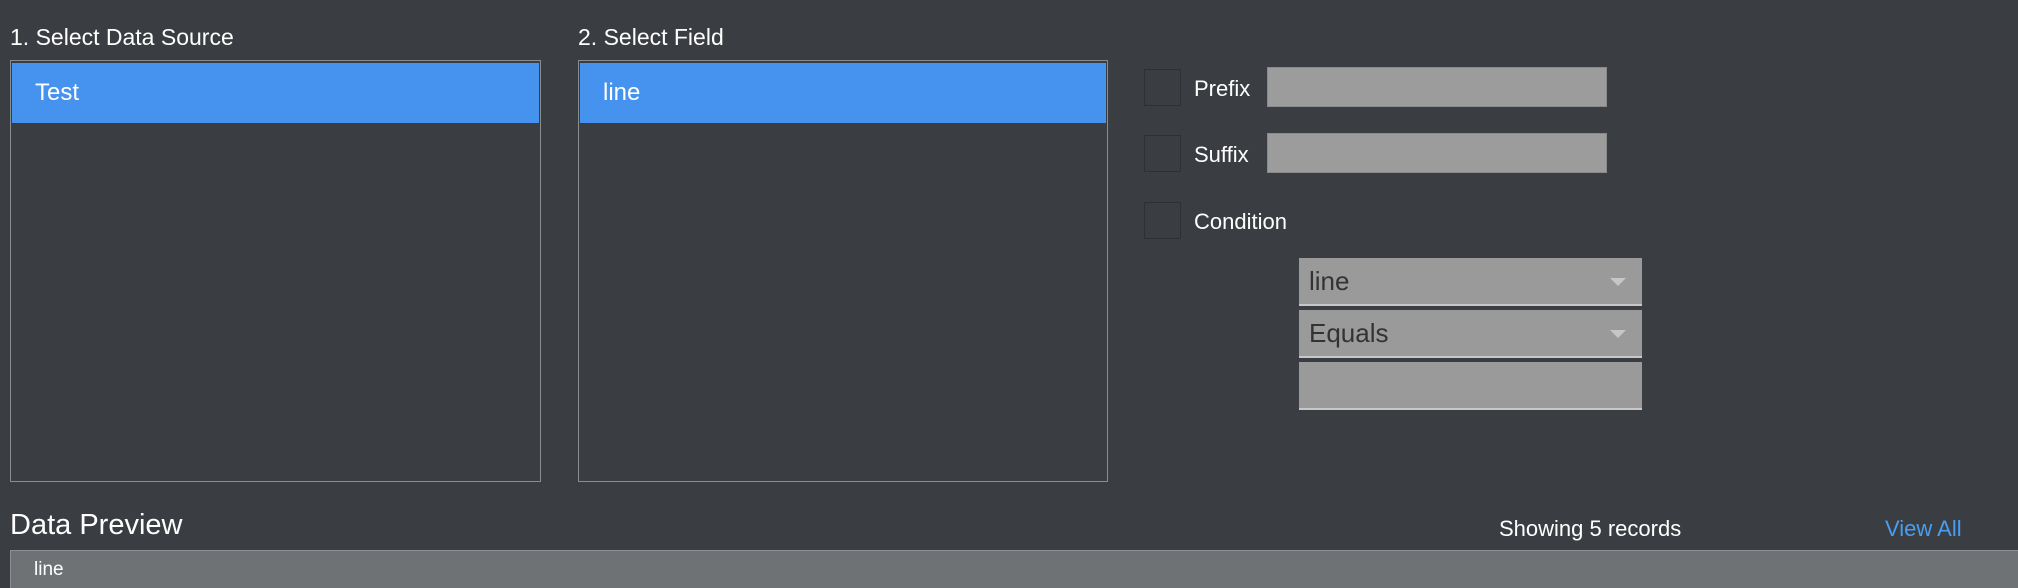  What do you see at coordinates (1222, 88) in the screenshot?
I see `prefix-label: Prefix` at bounding box center [1222, 88].